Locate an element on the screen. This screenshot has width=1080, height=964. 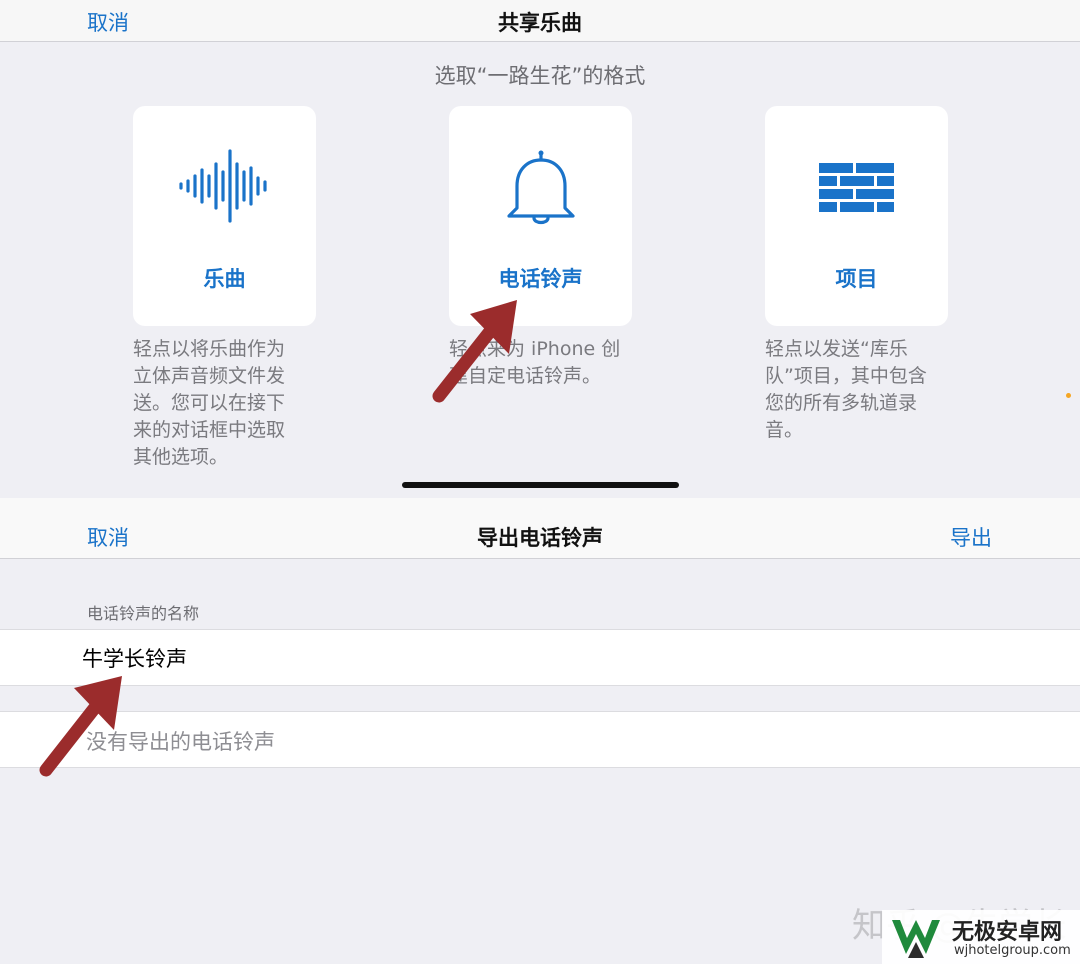
annotation-arrow-name-field is located at coordinates (80, 726).